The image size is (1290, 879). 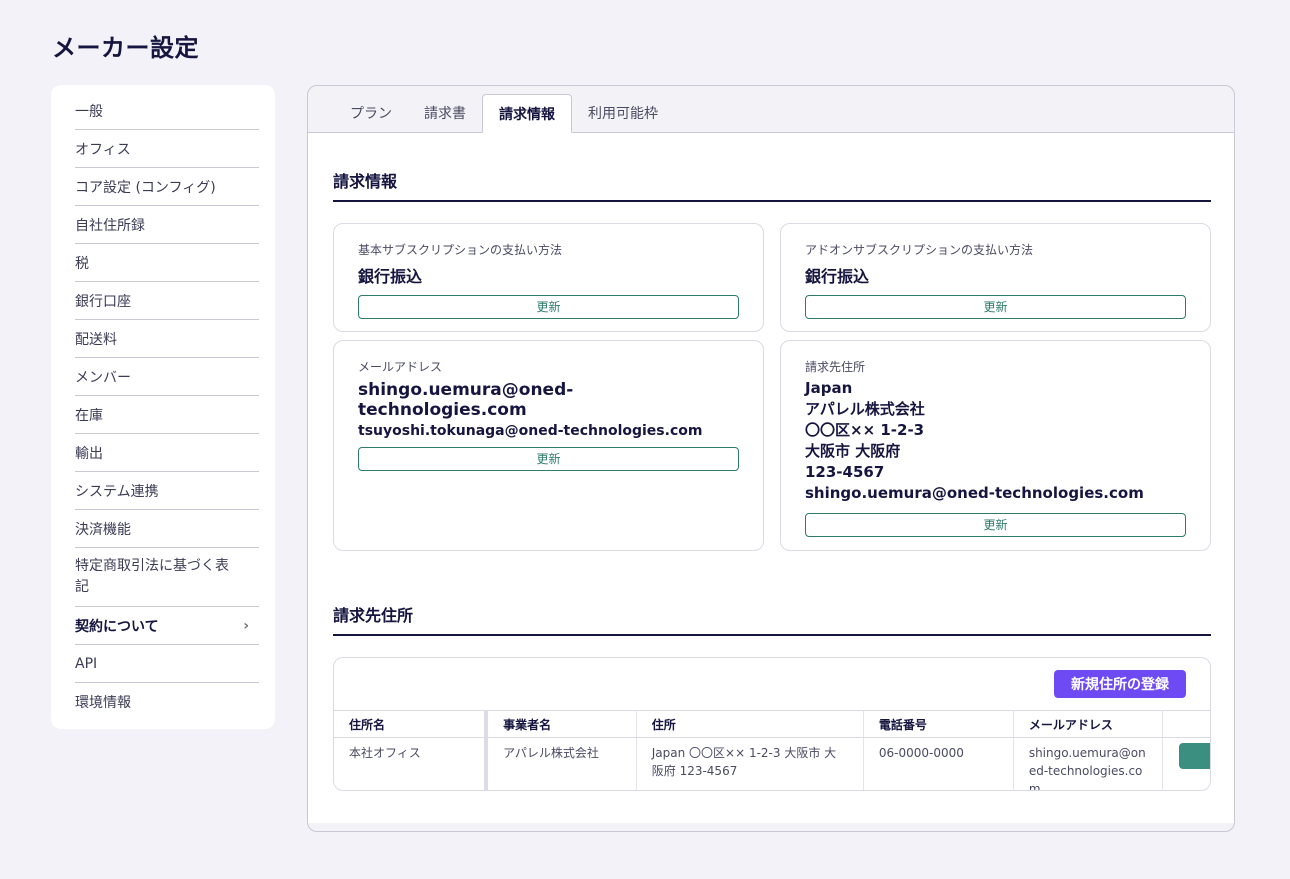 I want to click on address-line: 123-4567, so click(x=845, y=472).